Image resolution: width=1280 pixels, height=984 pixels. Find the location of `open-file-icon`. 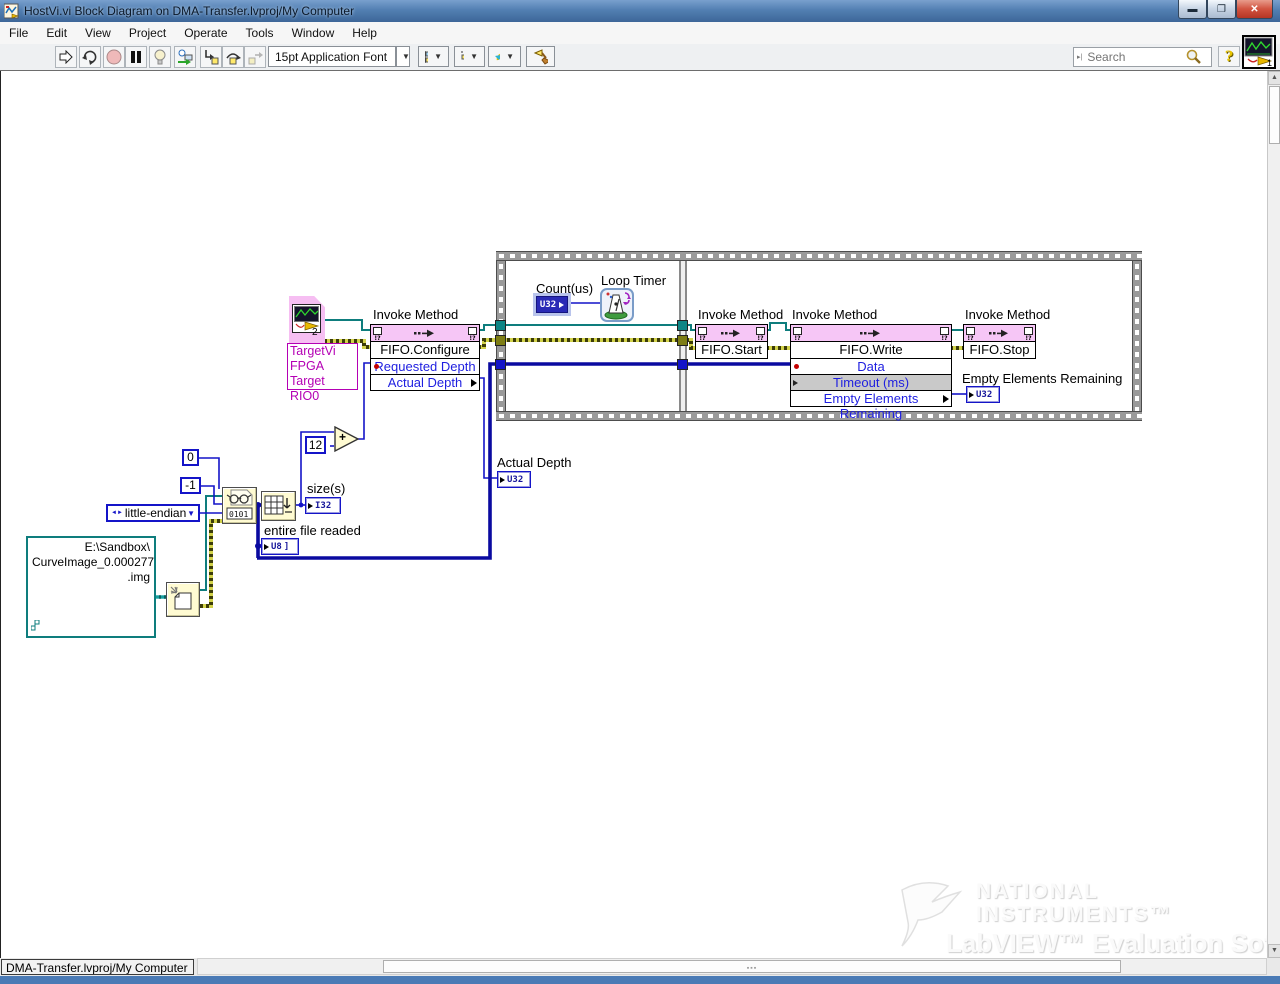

open-file-icon is located at coordinates (181, 598).